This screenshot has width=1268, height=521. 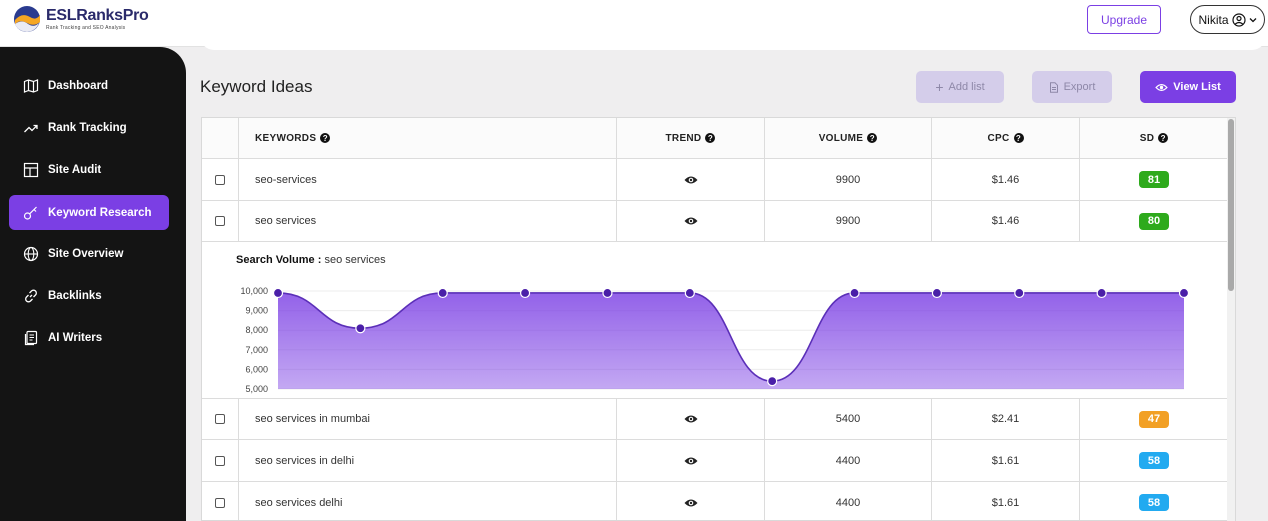 What do you see at coordinates (256, 369) in the screenshot?
I see `y-tick-label: 6,000` at bounding box center [256, 369].